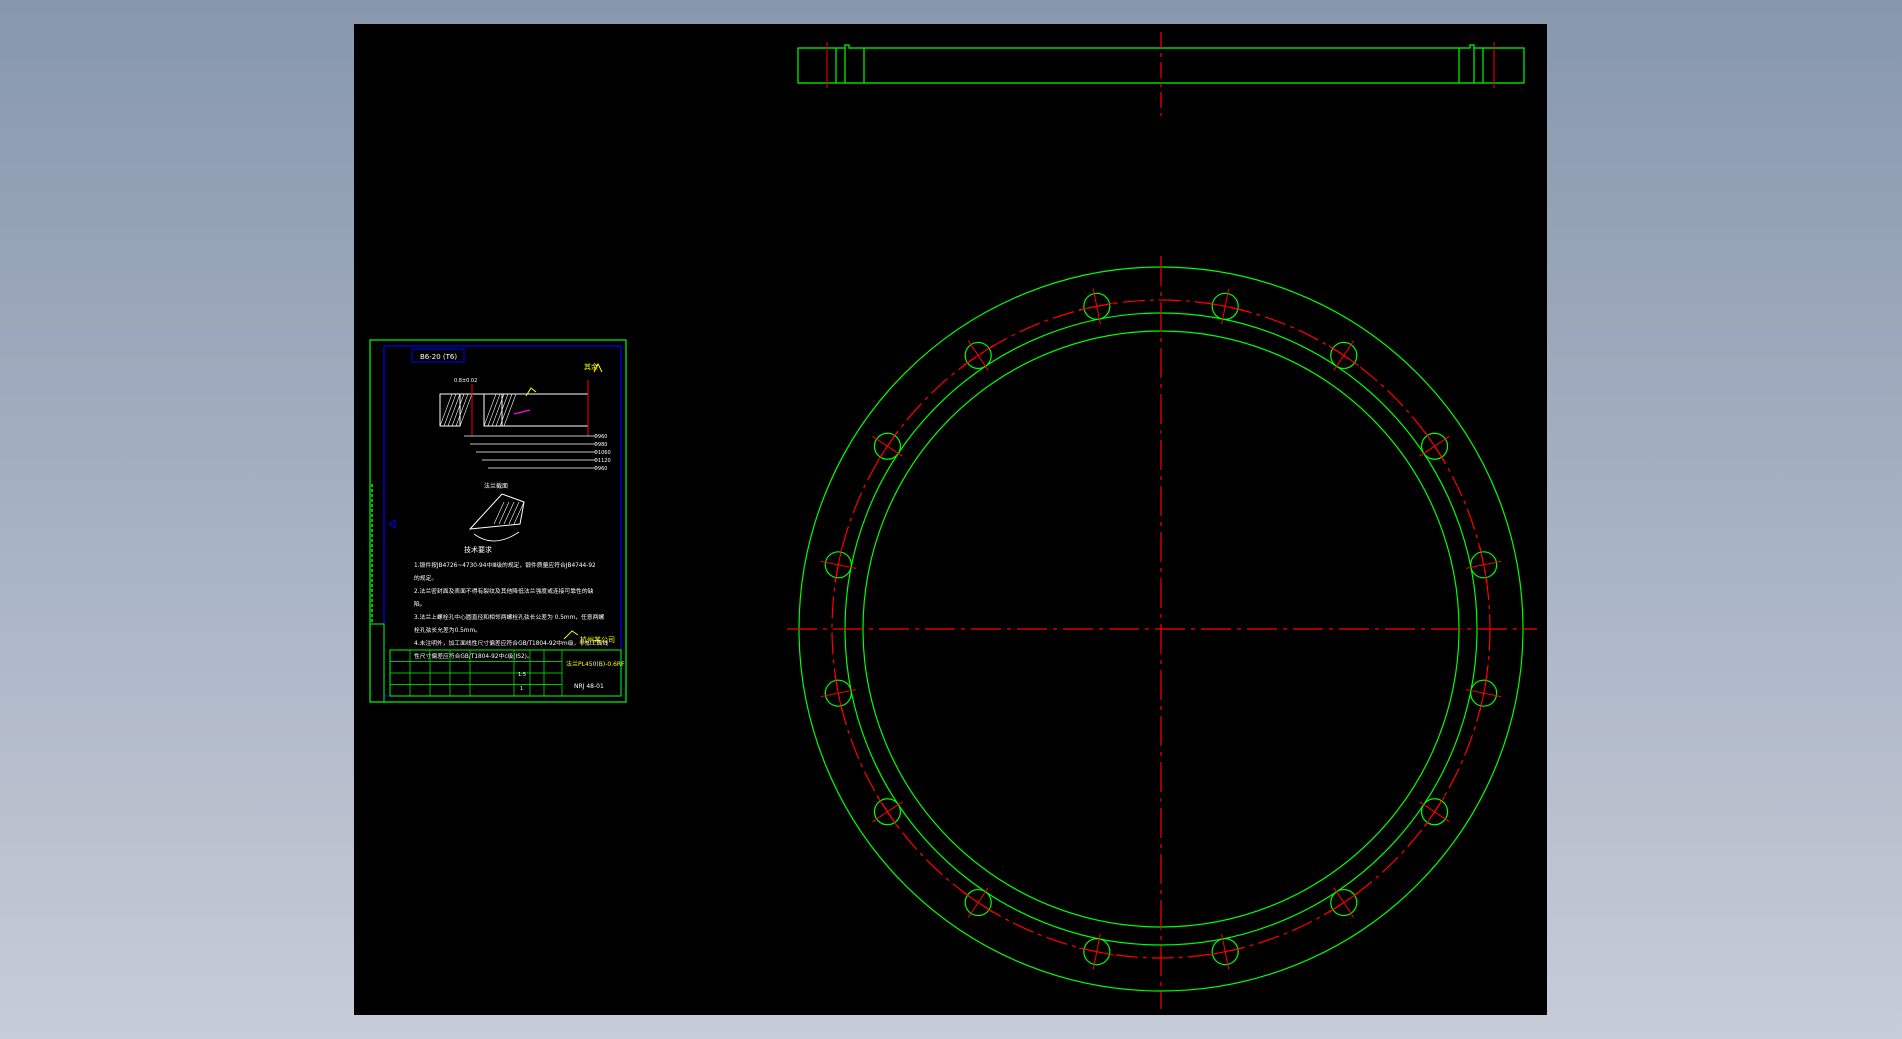  What do you see at coordinates (420, 604) in the screenshot?
I see `tech-requirement-line: 陷。` at bounding box center [420, 604].